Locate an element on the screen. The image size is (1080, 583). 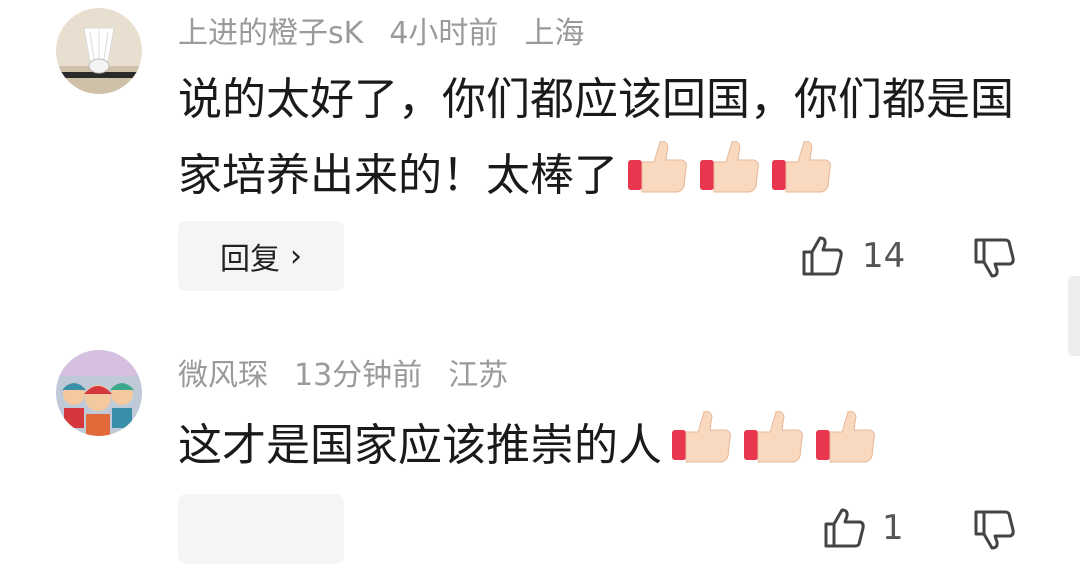
figurines-avatar is located at coordinates (99, 393).